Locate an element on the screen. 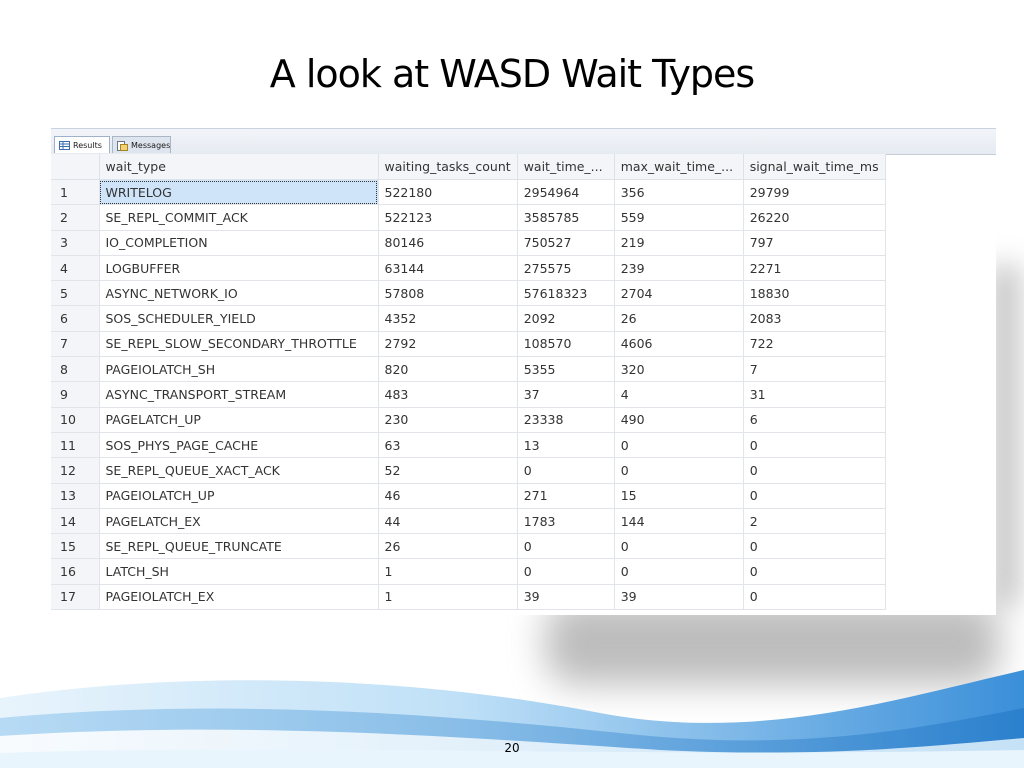  grid-cell: 522123 is located at coordinates (448, 217).